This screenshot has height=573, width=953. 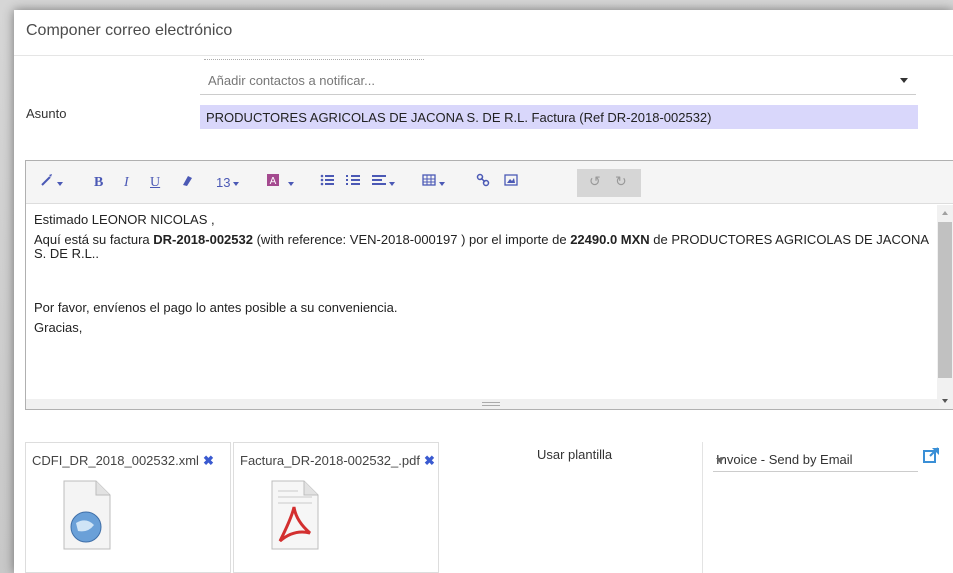 I want to click on eraser-icon, so click(x=187, y=183).